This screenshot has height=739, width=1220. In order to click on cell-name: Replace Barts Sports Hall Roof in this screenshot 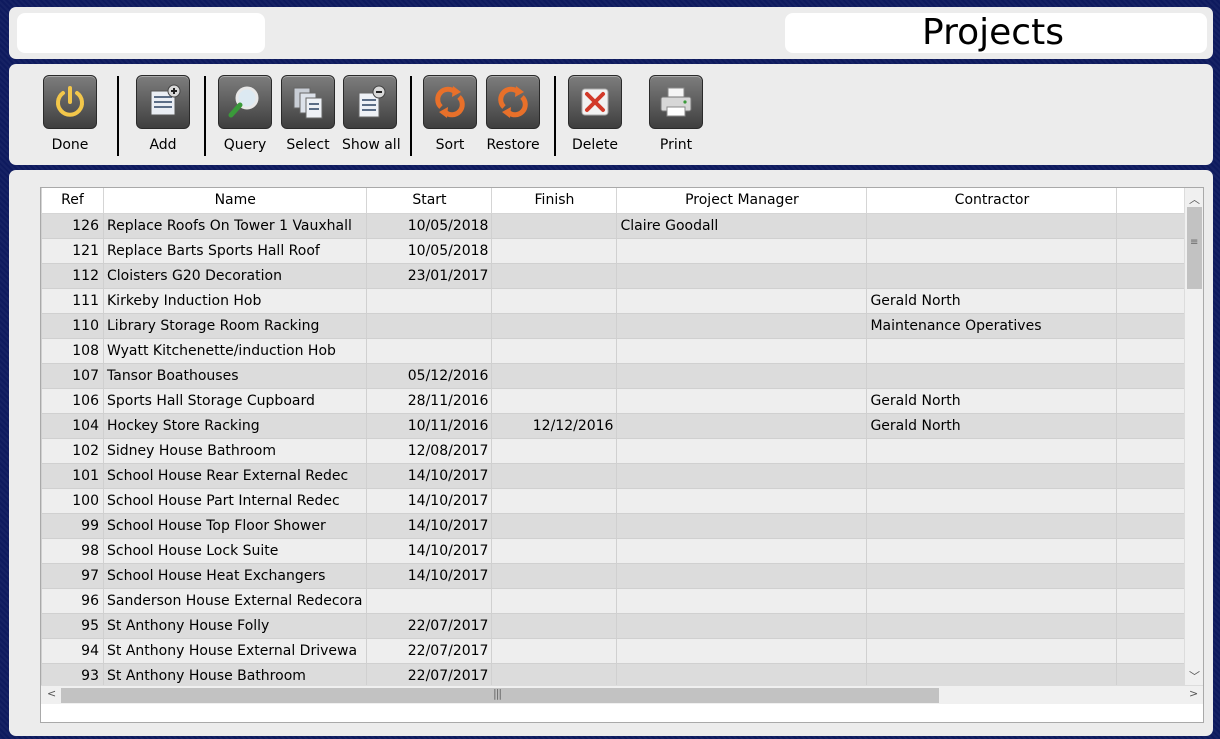, I will do `click(235, 250)`.